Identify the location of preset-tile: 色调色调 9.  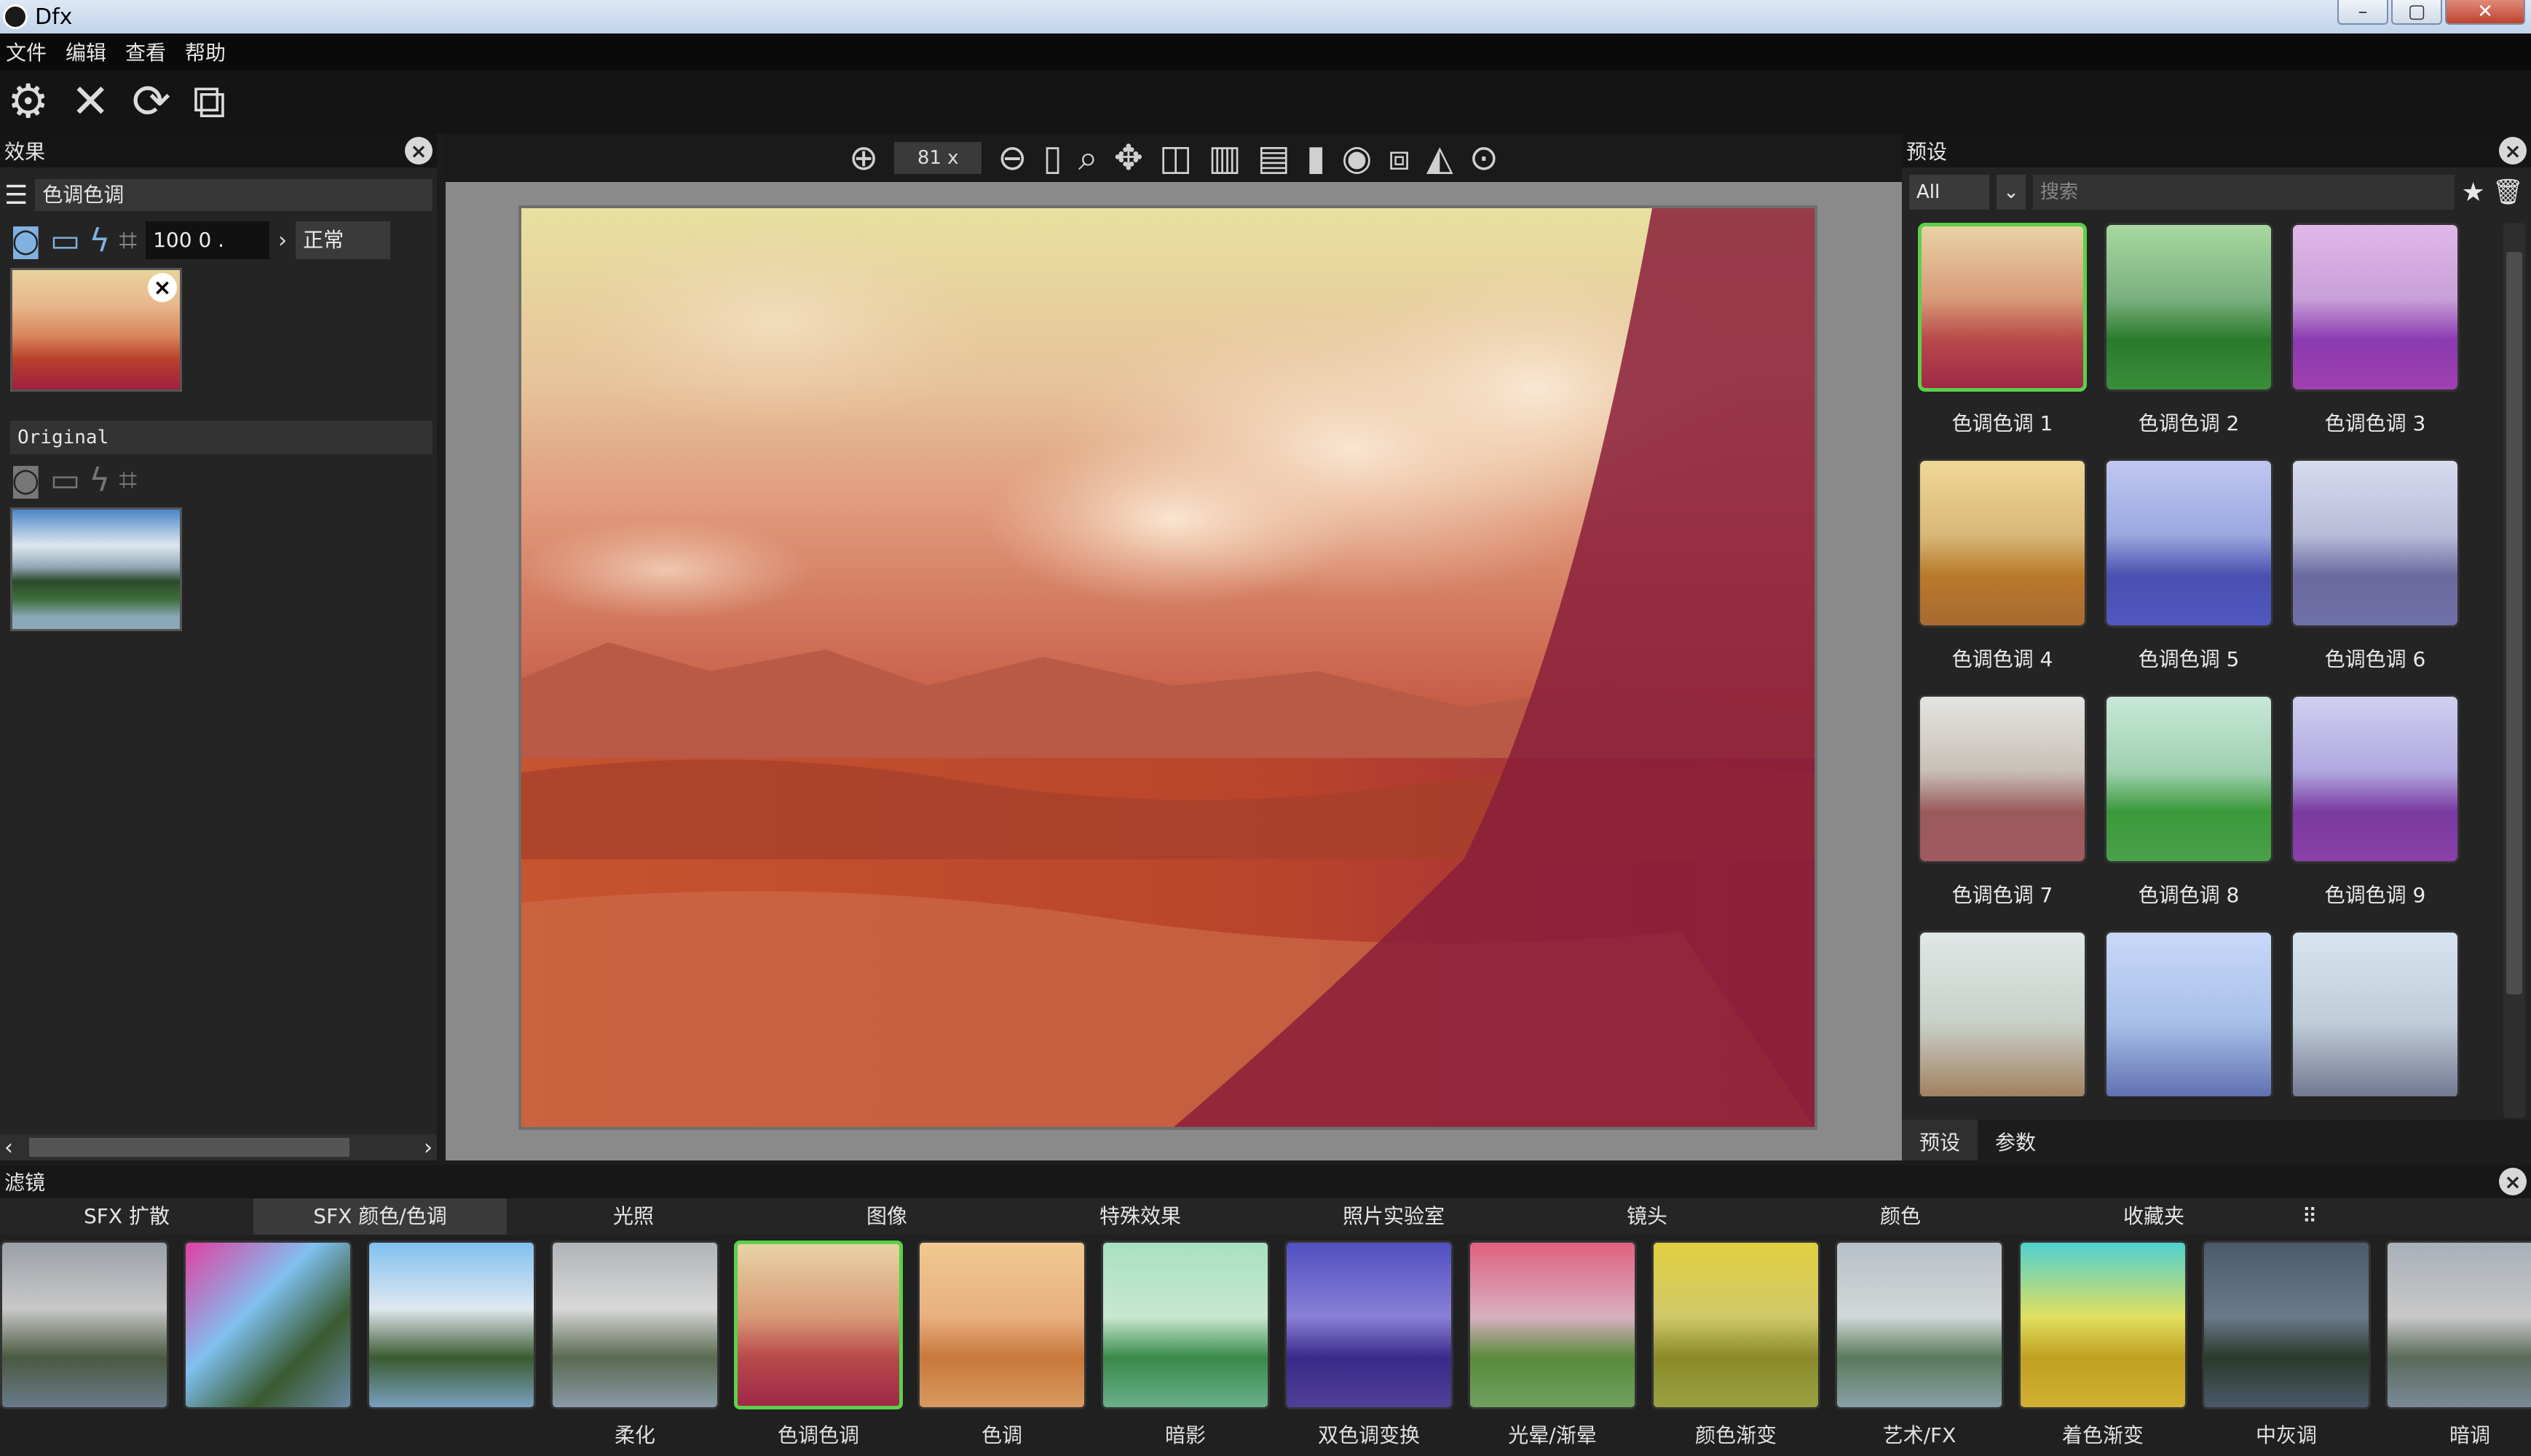
(2375, 802).